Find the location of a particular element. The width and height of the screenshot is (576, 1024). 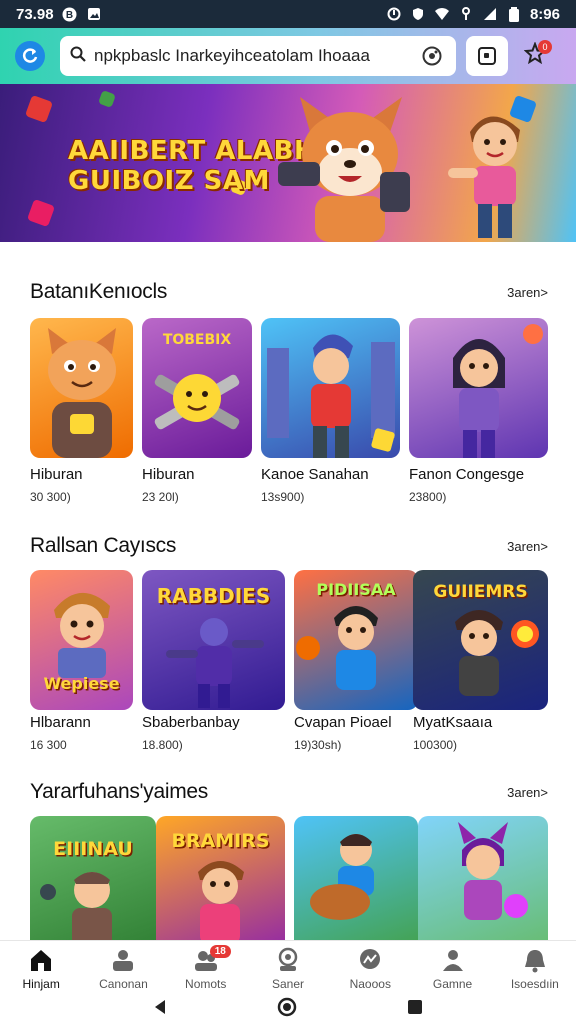

game-card-thumbnail: TOBEBIX is located at coordinates (197, 388).